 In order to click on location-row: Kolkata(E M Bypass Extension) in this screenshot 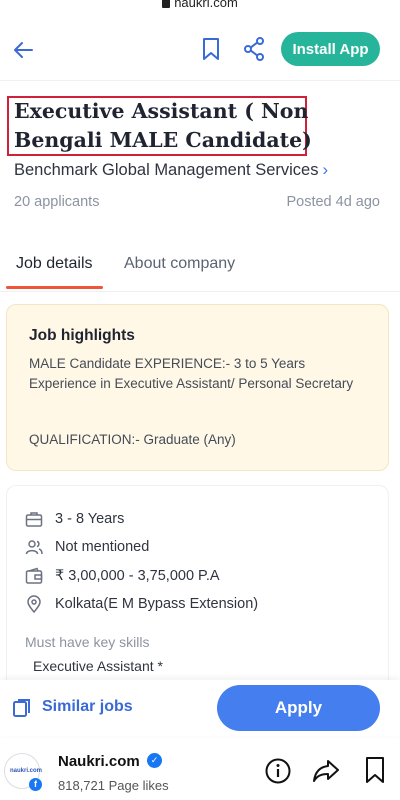, I will do `click(200, 605)`.